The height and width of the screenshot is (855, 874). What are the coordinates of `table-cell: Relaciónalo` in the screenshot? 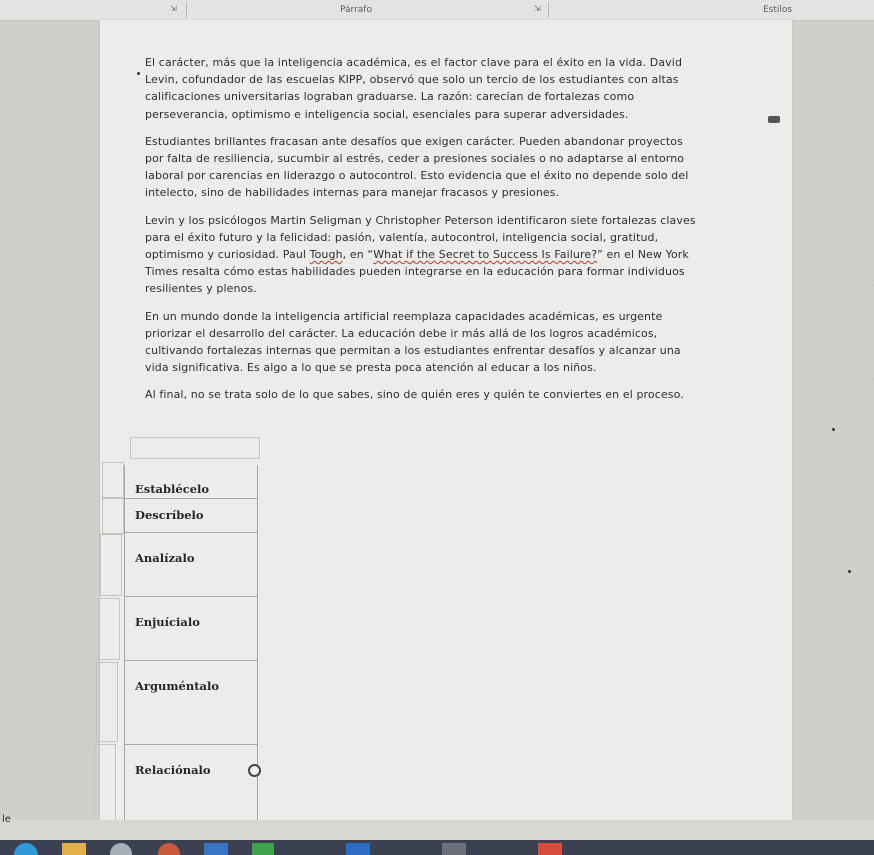 It's located at (173, 770).